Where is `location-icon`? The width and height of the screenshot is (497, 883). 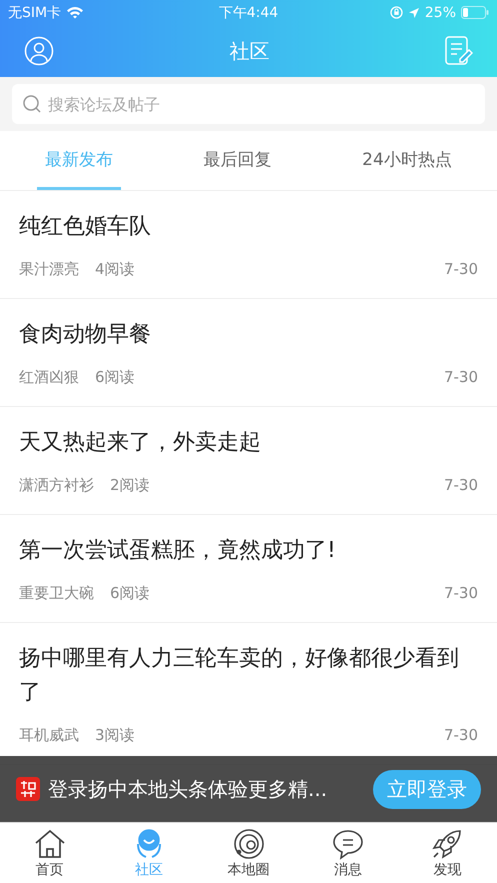 location-icon is located at coordinates (414, 12).